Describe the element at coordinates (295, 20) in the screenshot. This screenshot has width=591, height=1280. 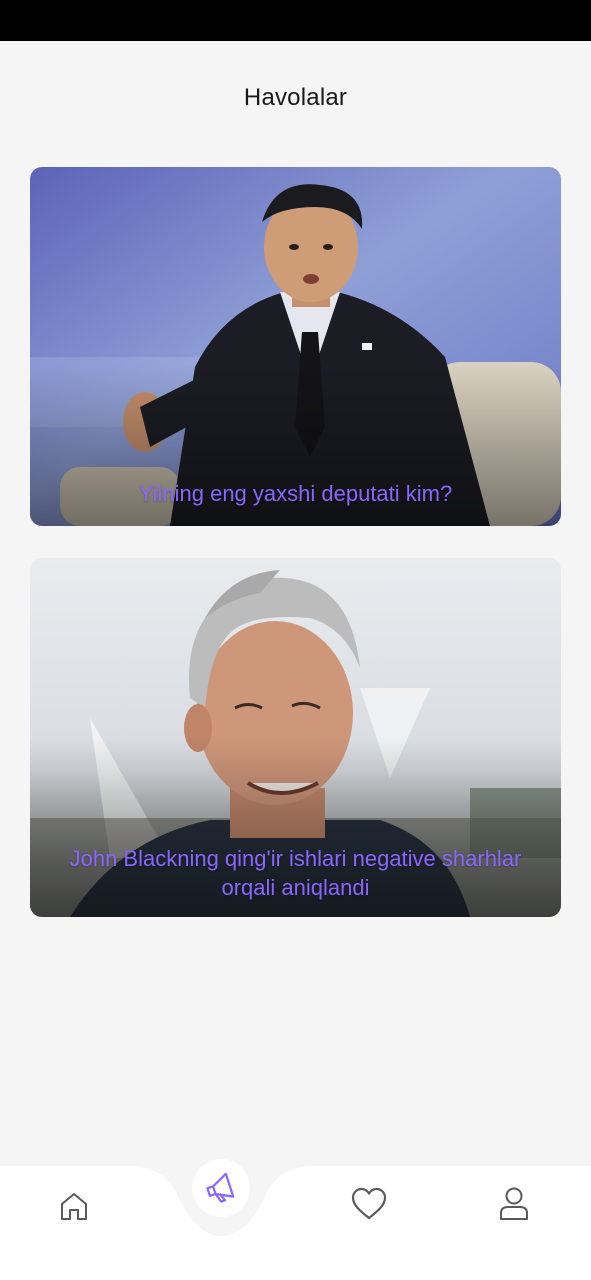
I see `status-bar` at that location.